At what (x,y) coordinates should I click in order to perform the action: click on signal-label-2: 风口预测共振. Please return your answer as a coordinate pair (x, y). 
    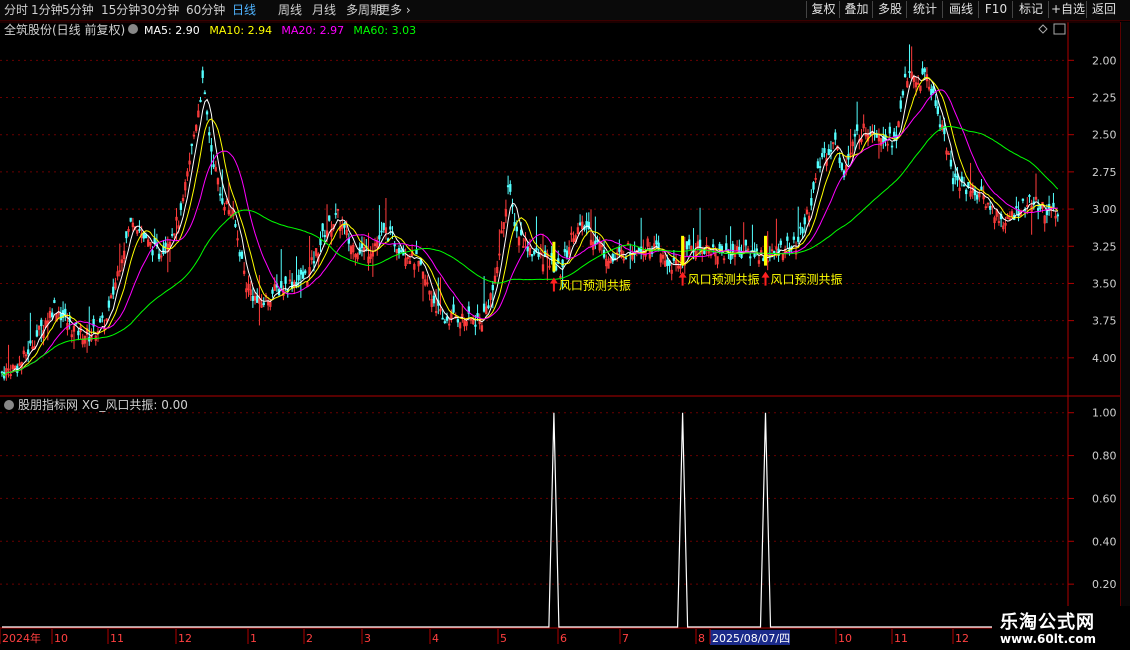
    Looking at the image, I should click on (807, 280).